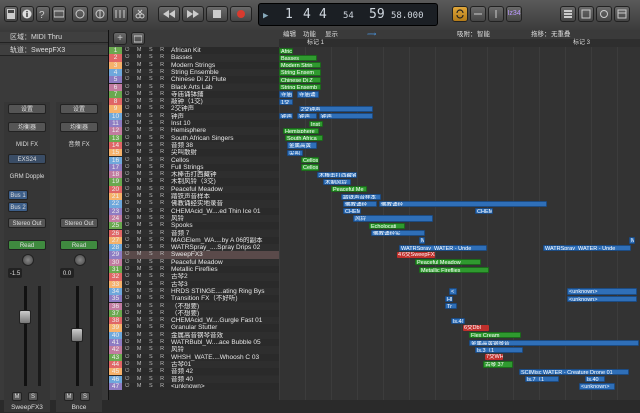 This screenshot has height=413, width=640. Describe the element at coordinates (300, 72) in the screenshot. I see `region: String Ensem` at that location.